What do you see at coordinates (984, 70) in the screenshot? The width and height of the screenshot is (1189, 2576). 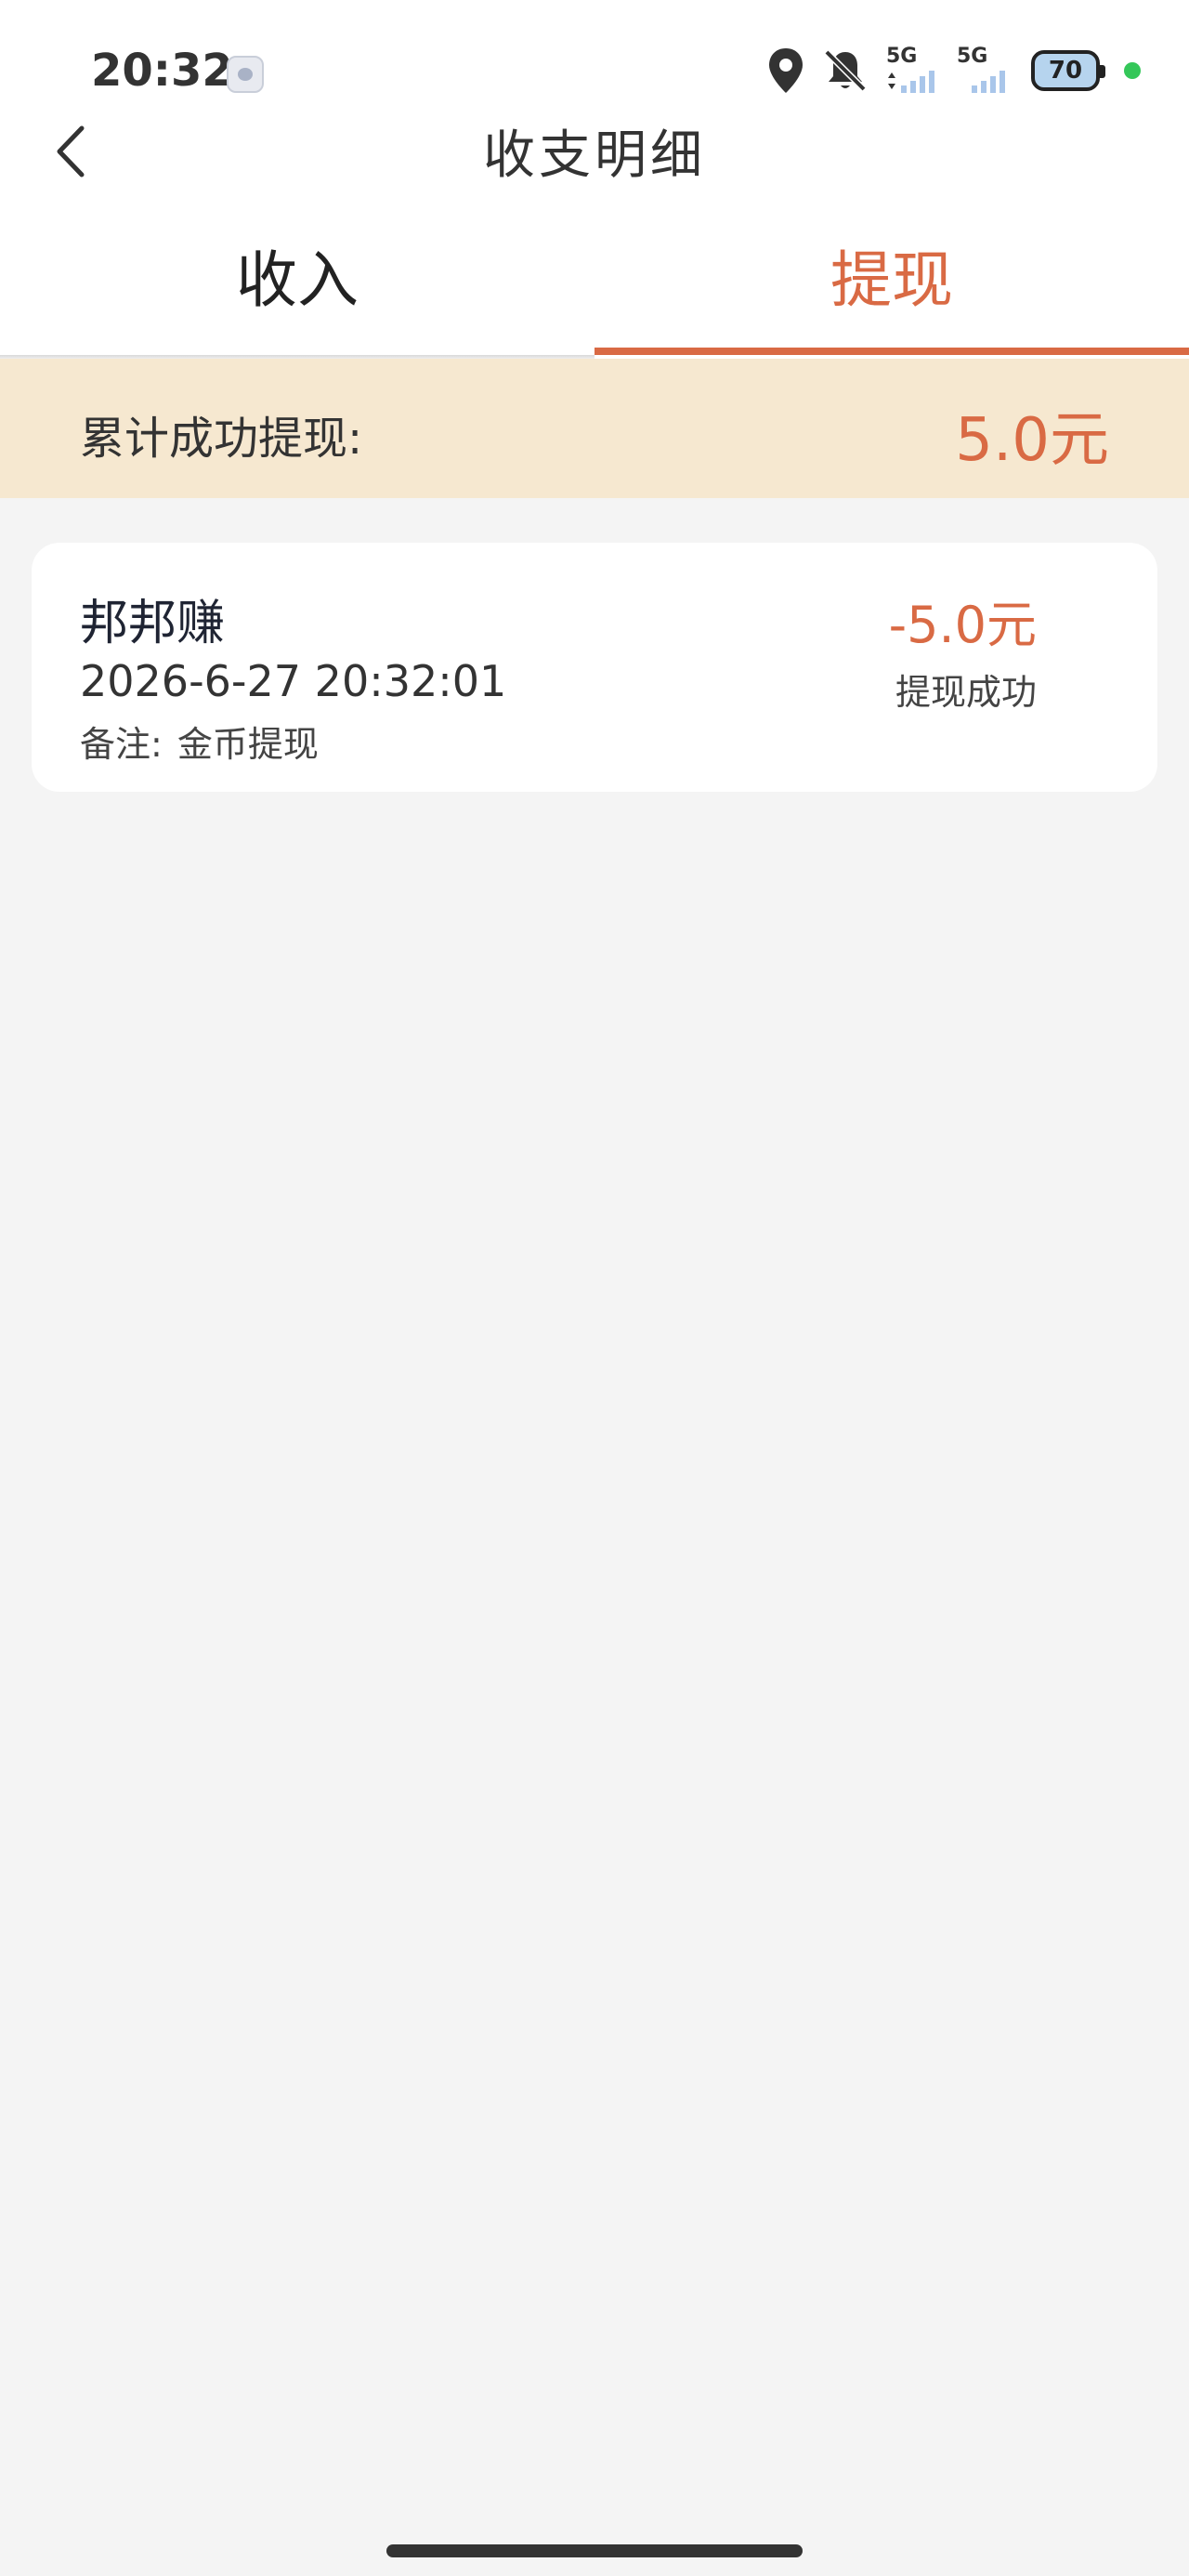 I see `signal-2: 5G` at bounding box center [984, 70].